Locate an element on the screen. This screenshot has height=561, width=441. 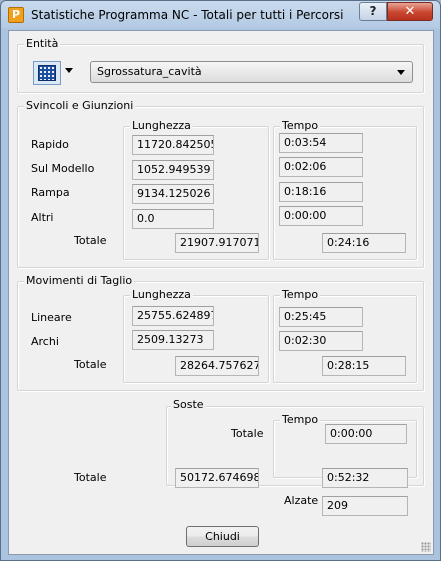
links-total-label: Totale is located at coordinates (90, 240).